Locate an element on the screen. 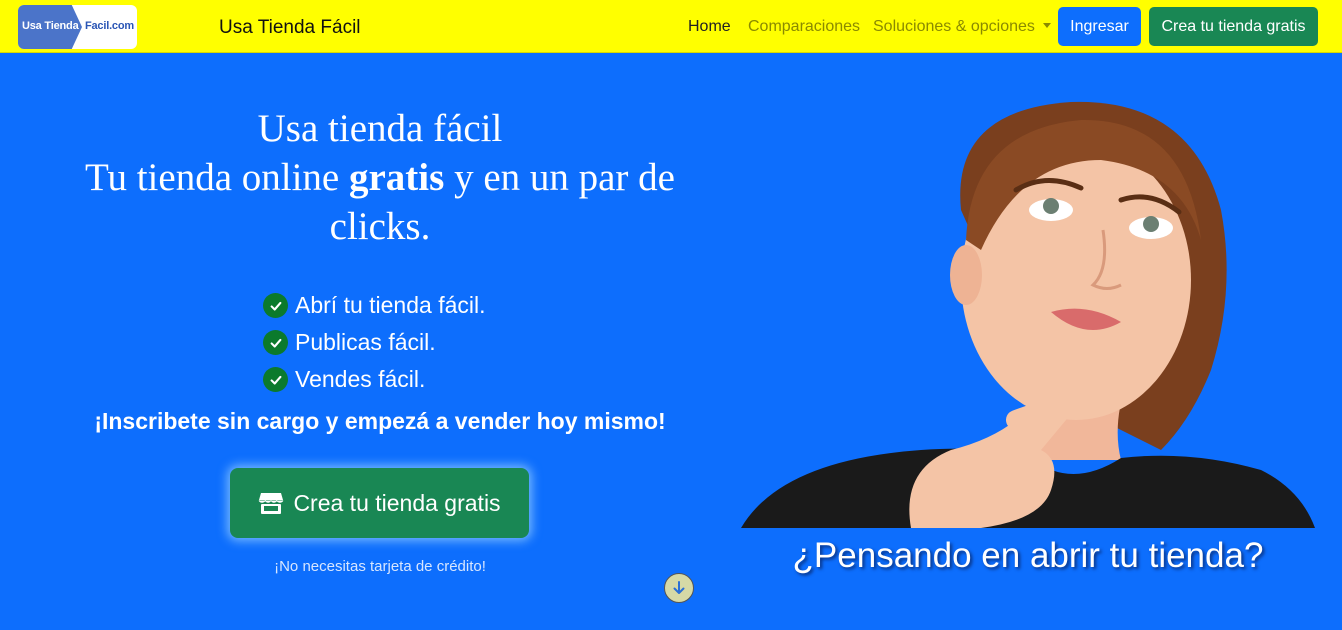 The width and height of the screenshot is (1342, 630). hero-title-line1: Usa tienda fácil is located at coordinates (380, 128).